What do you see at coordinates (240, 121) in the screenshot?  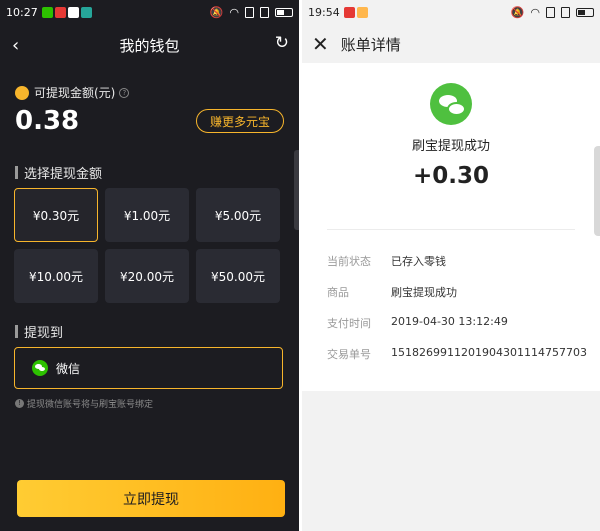 I see `earn-more-button: 赚更多元宝` at bounding box center [240, 121].